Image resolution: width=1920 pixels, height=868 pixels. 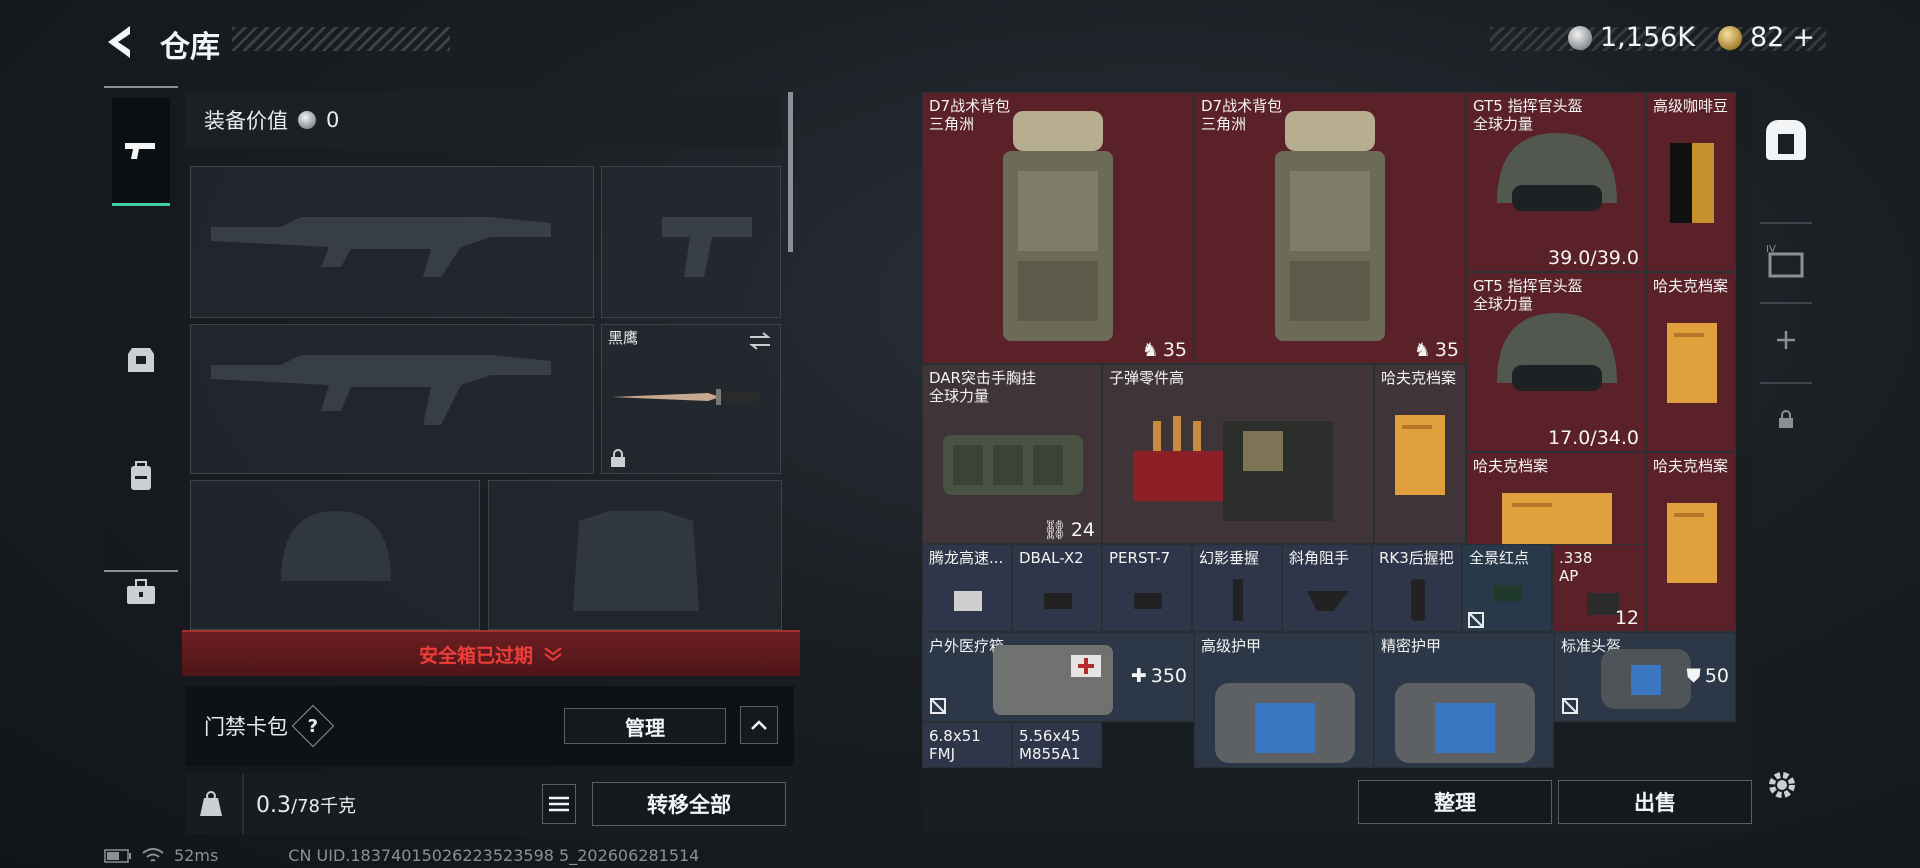 I want to click on equipment-value-bar: 装备价值 0, so click(x=484, y=120).